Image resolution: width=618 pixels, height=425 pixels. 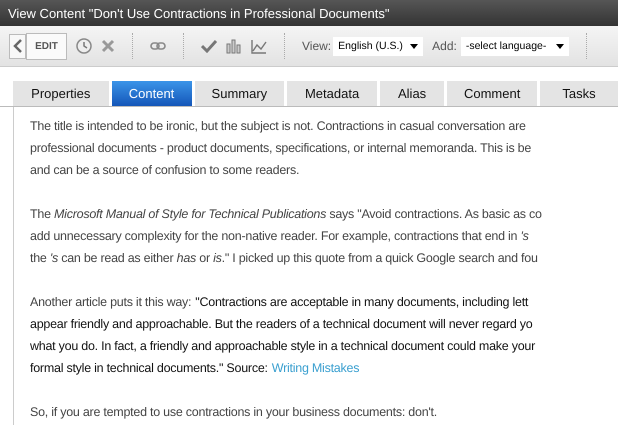 What do you see at coordinates (165, 170) in the screenshot?
I see `body-text: and can be a source of confusion to some readers.` at bounding box center [165, 170].